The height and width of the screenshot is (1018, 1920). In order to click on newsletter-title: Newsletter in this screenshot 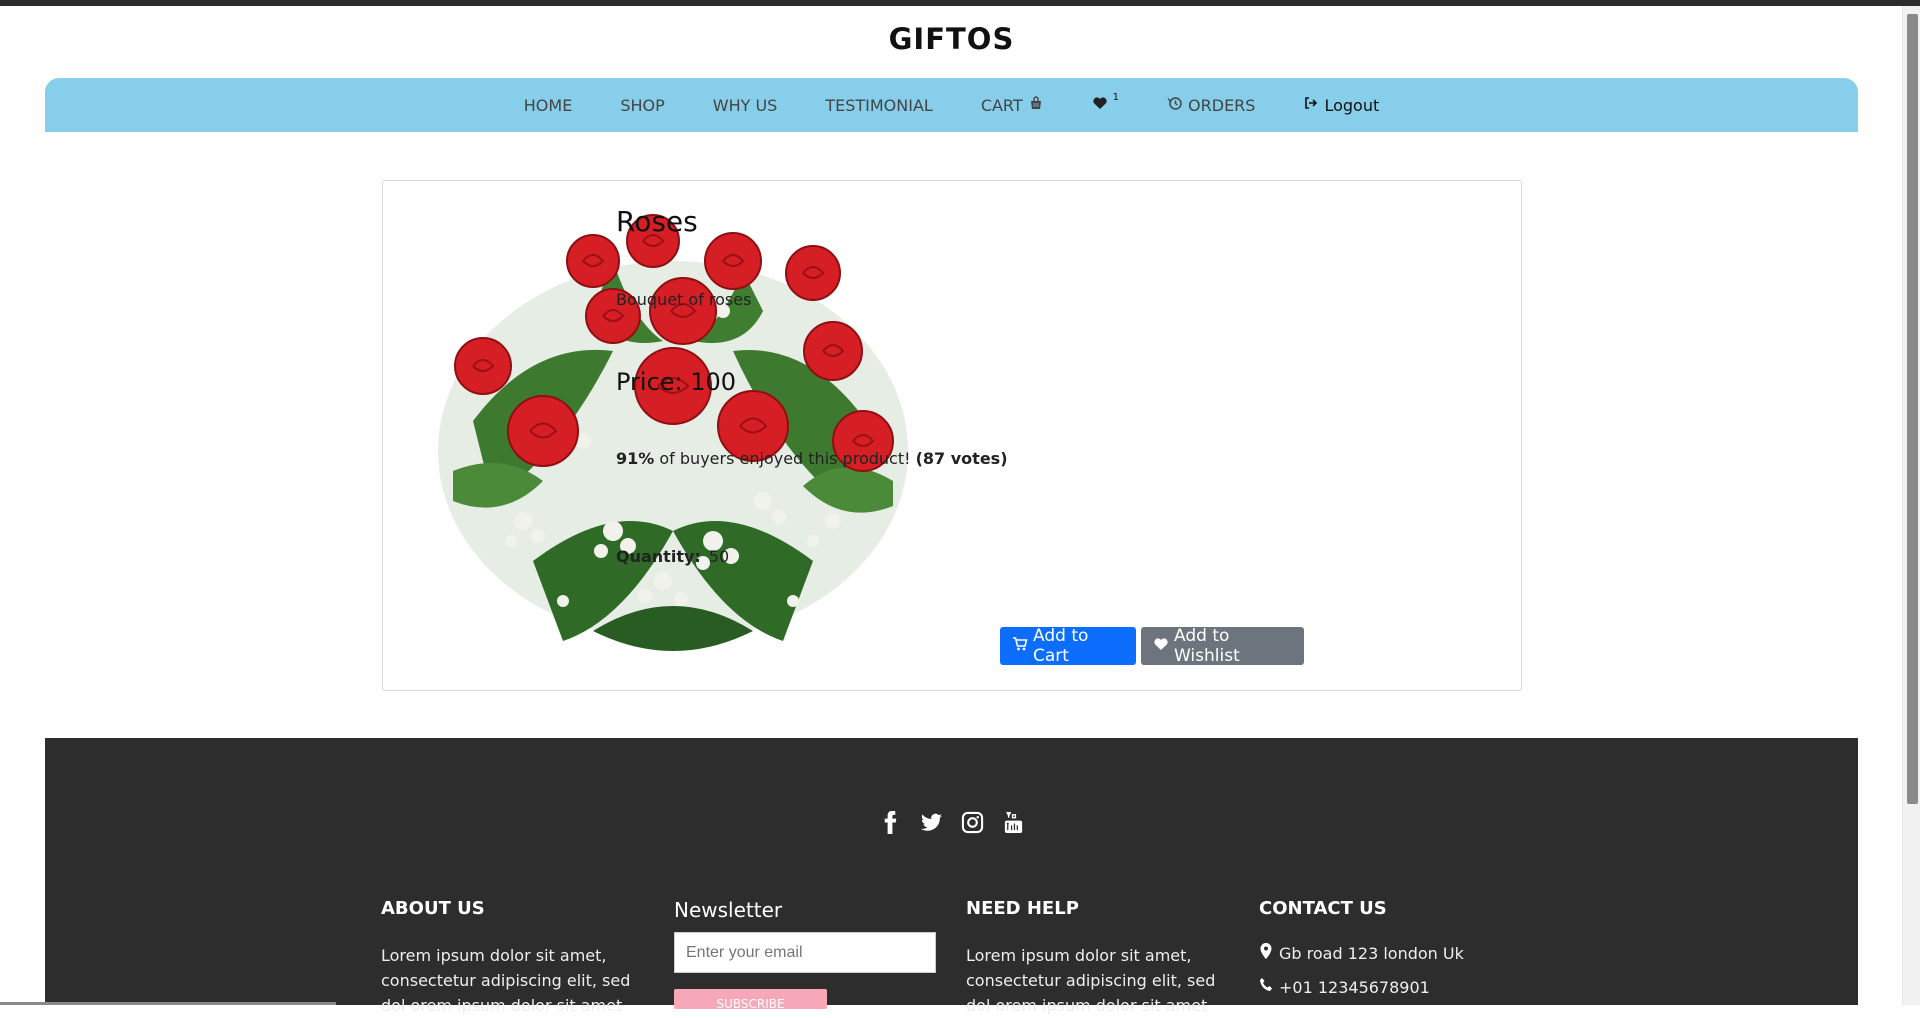, I will do `click(728, 910)`.